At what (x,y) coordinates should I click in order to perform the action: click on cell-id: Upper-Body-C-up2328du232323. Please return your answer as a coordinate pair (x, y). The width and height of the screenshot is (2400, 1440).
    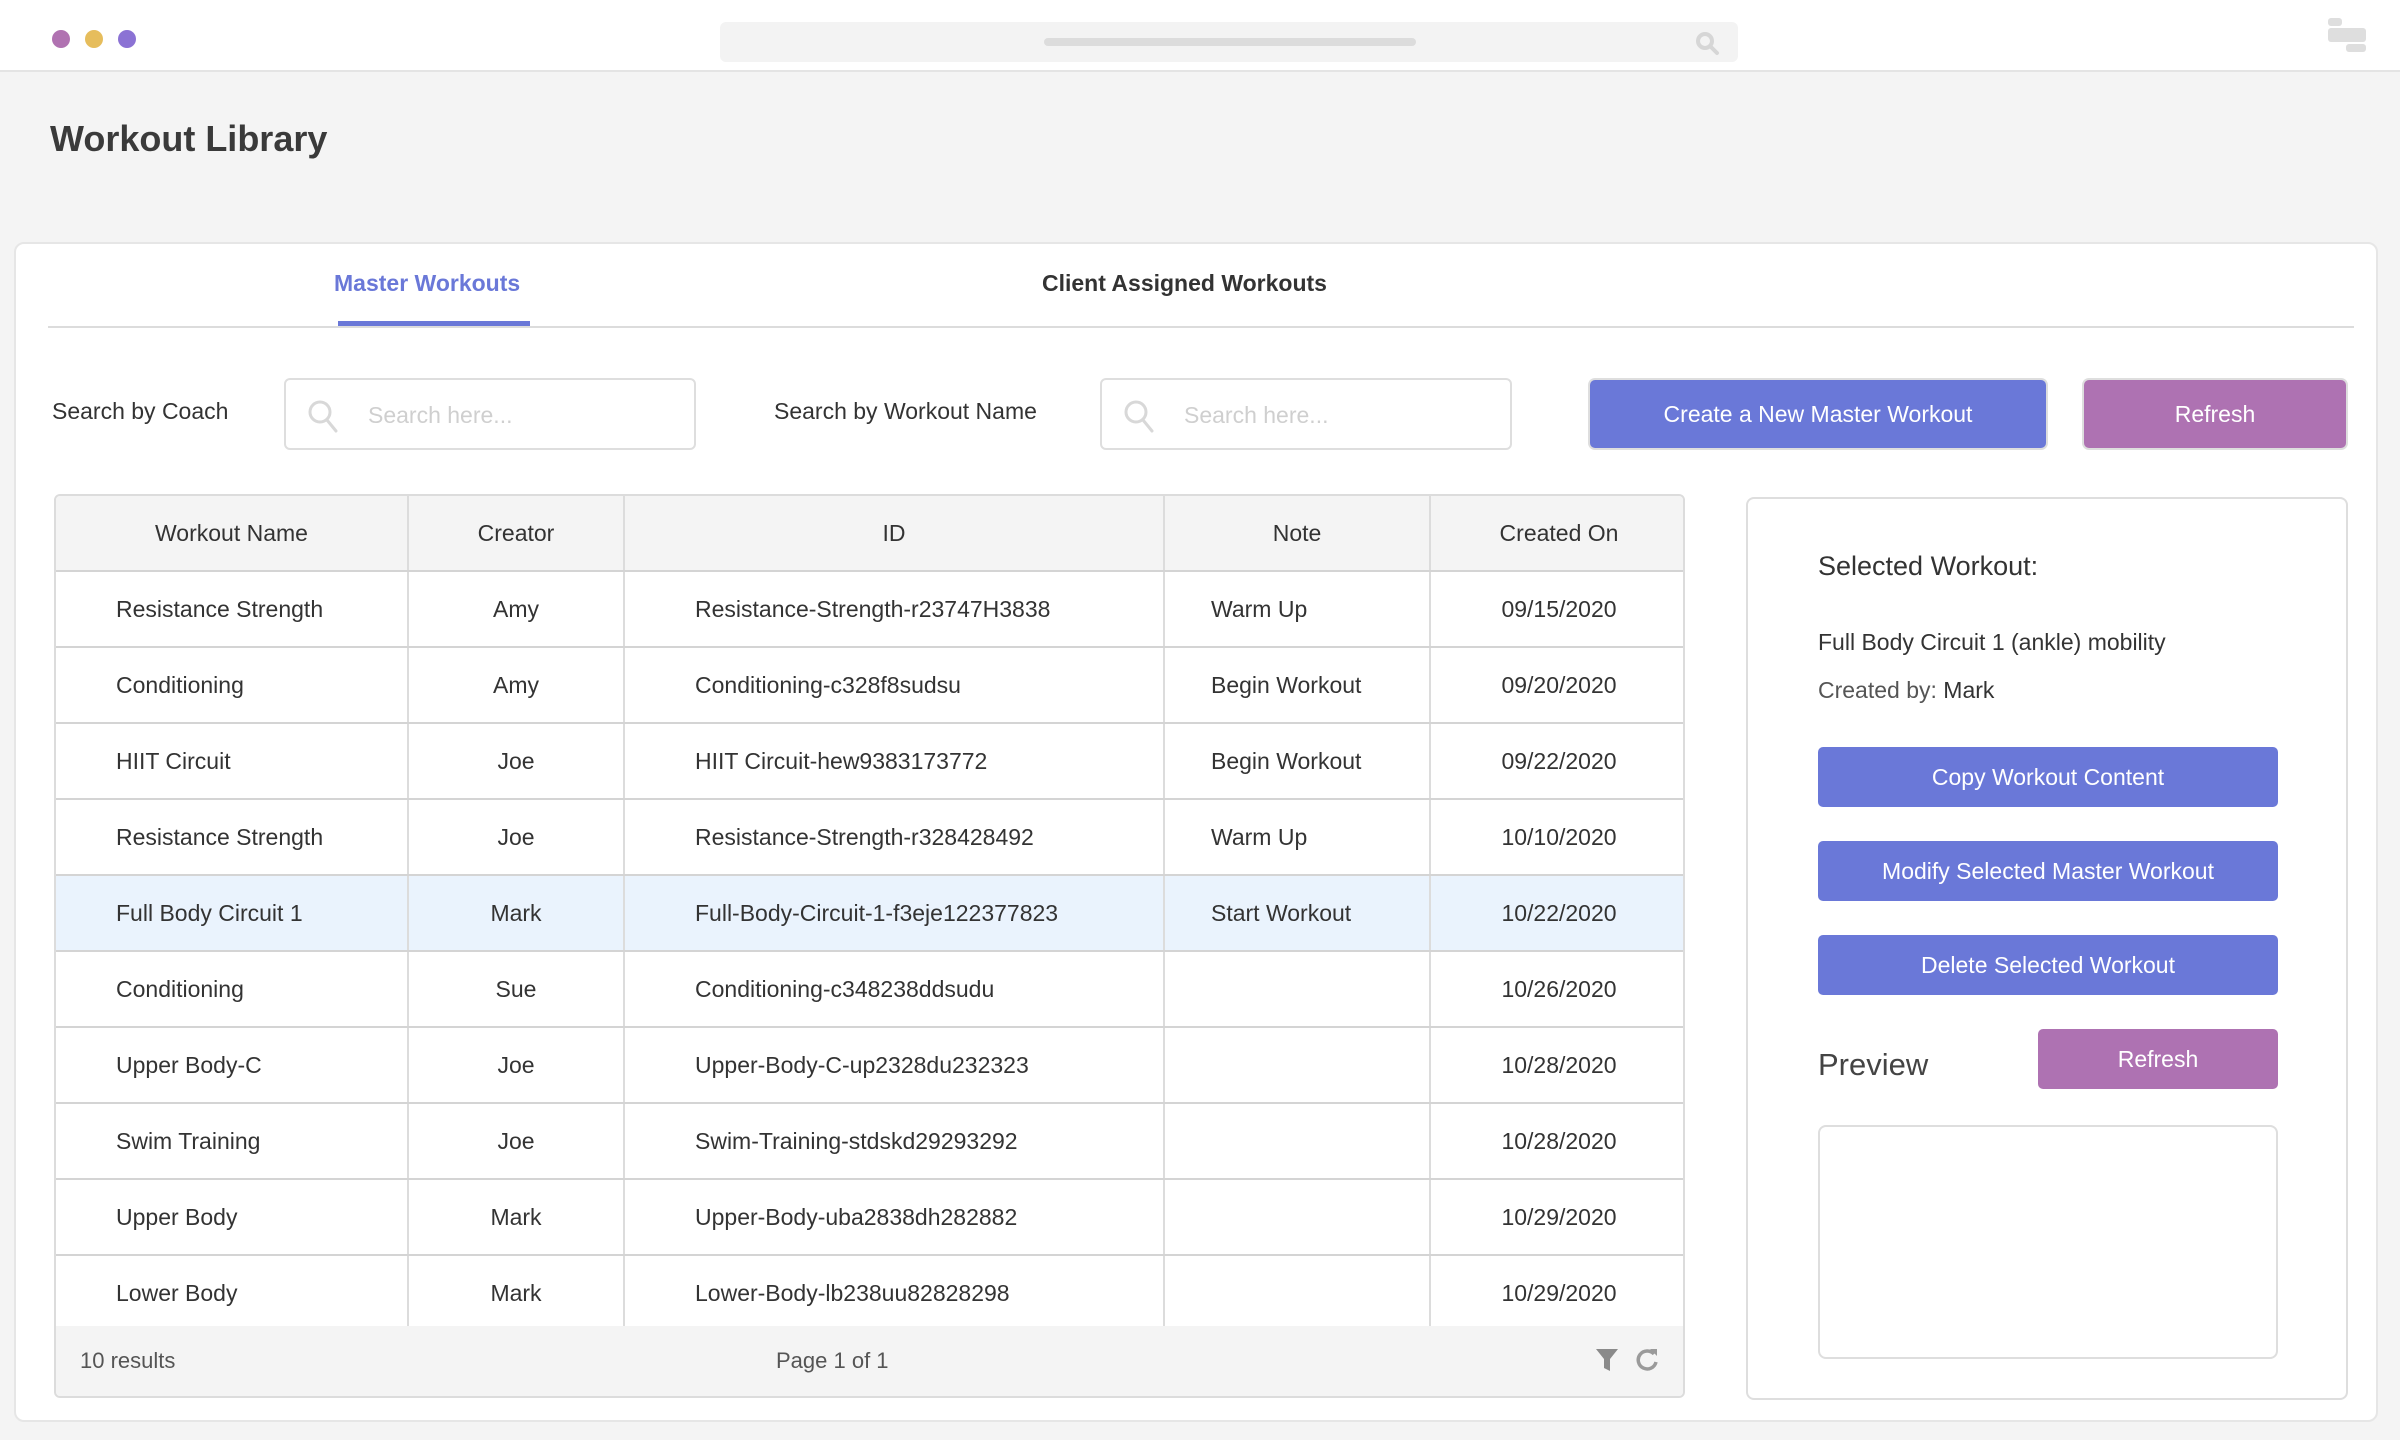
    Looking at the image, I should click on (894, 1065).